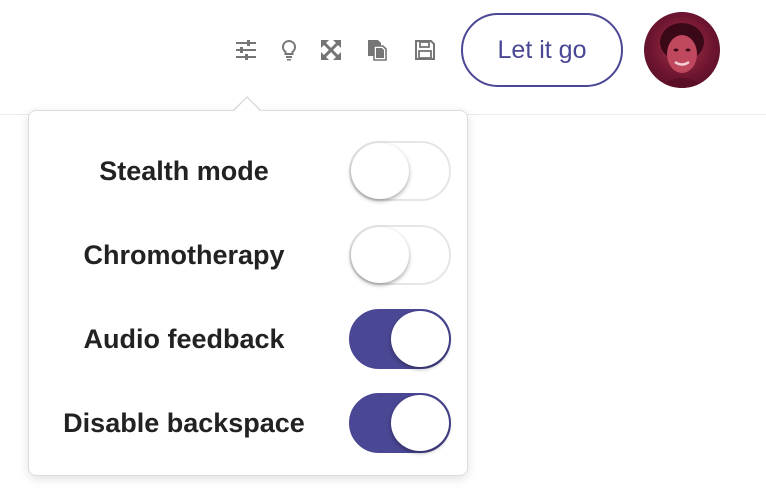 The width and height of the screenshot is (766, 490). I want to click on stealth-mode-toggle, so click(400, 171).